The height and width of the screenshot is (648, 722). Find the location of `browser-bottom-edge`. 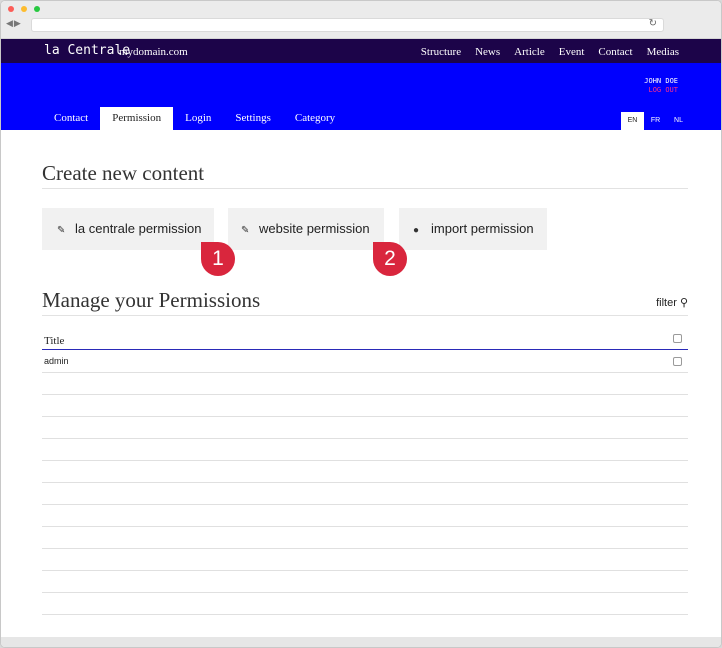

browser-bottom-edge is located at coordinates (361, 642).